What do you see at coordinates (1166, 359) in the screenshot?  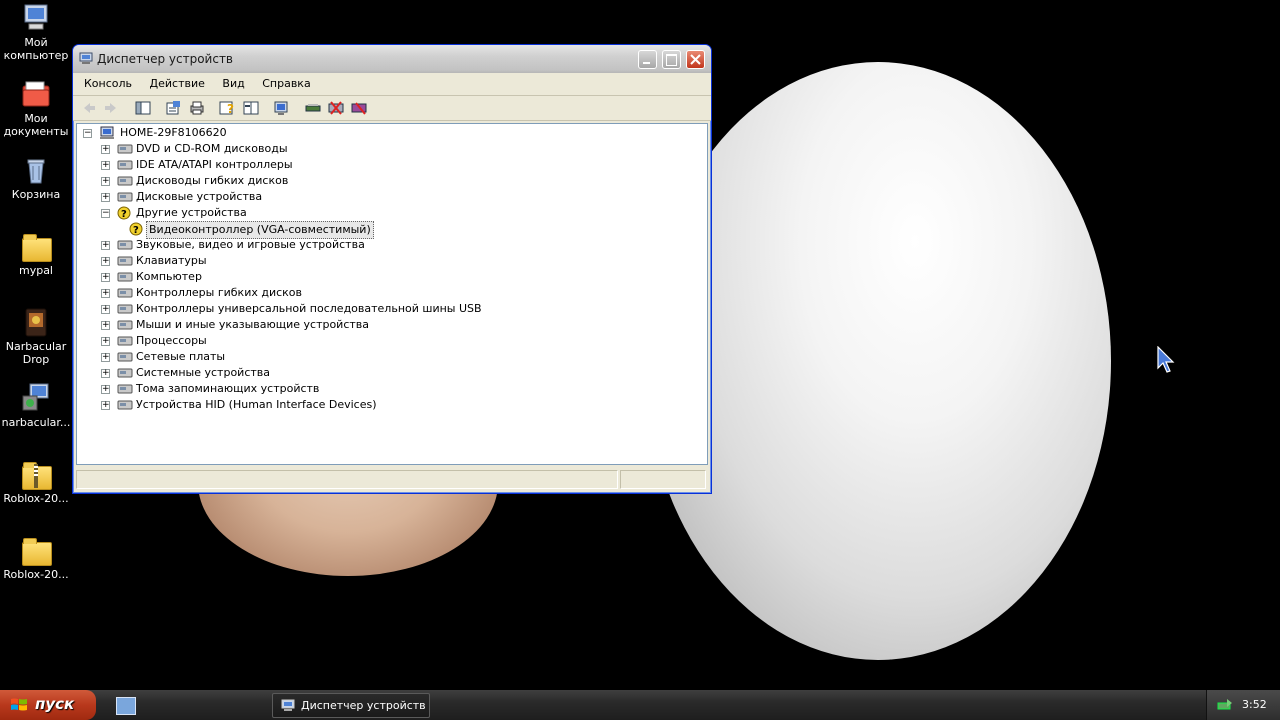 I see `mouse-cursor-icon` at bounding box center [1166, 359].